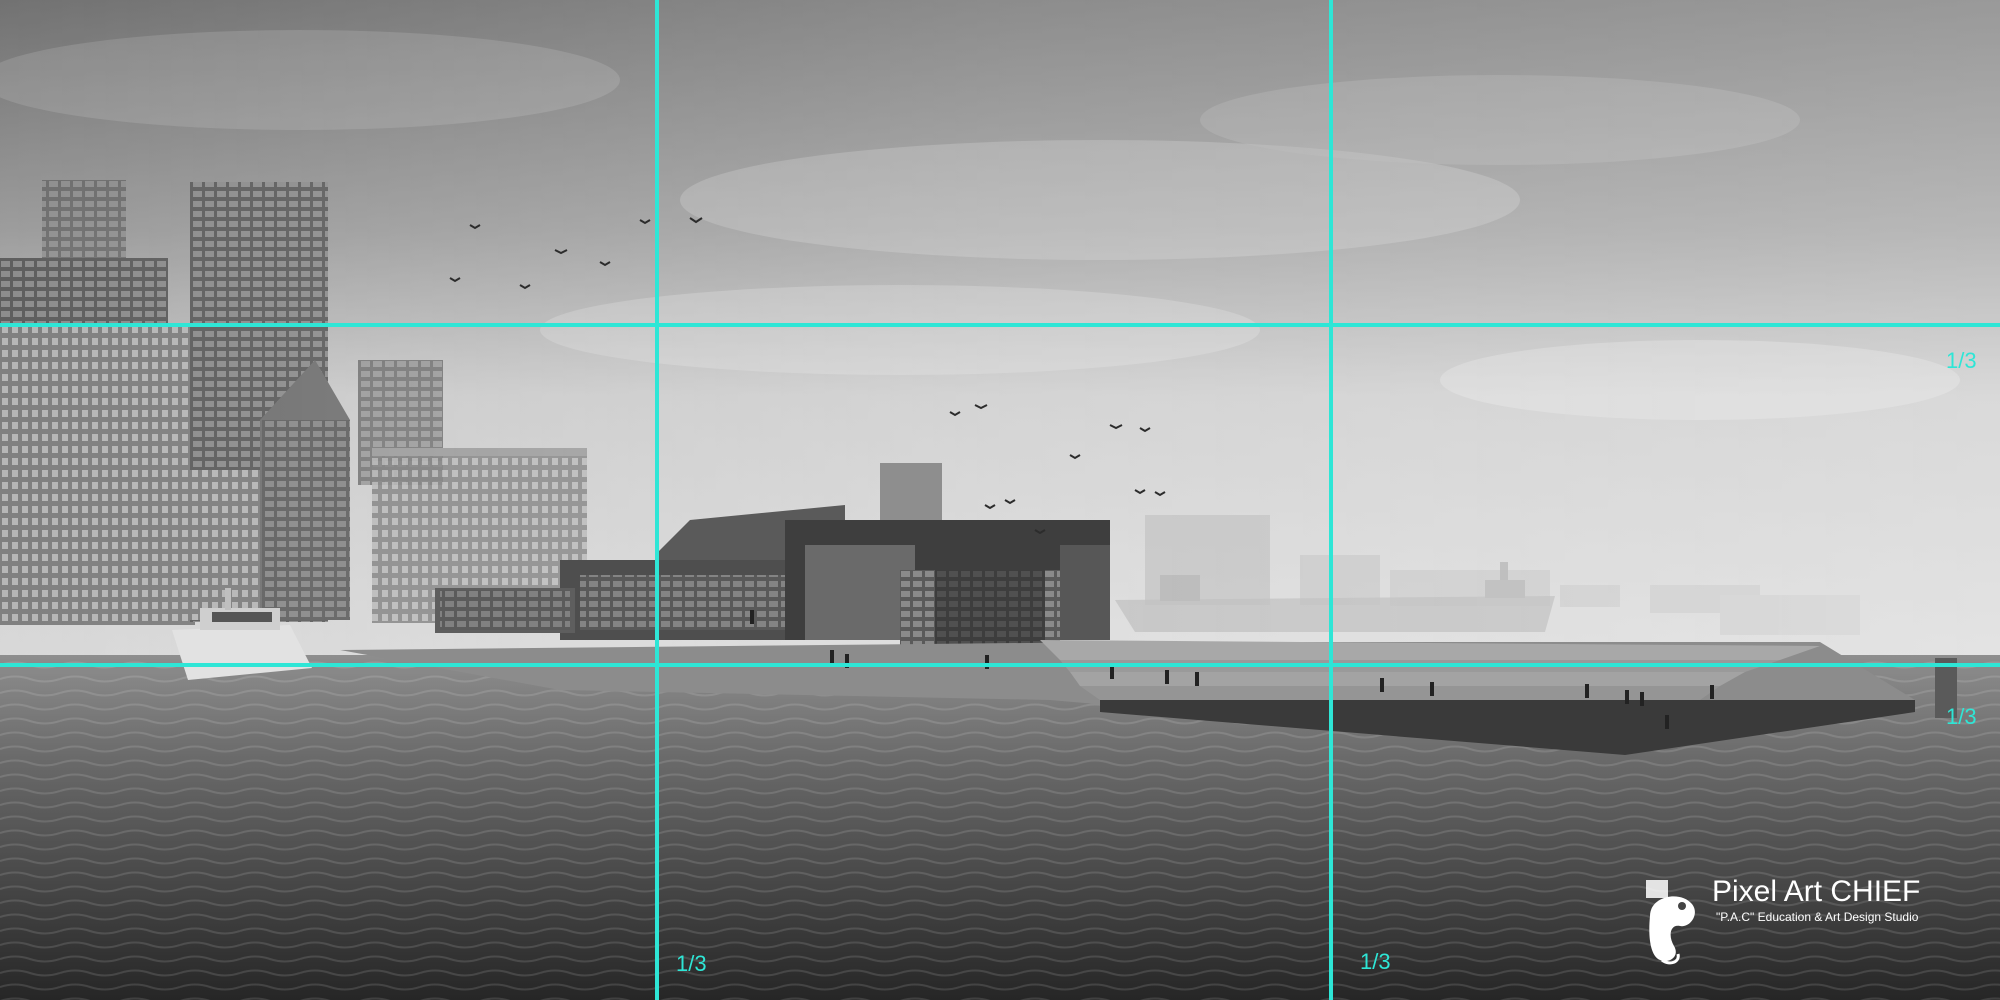 The width and height of the screenshot is (2000, 1000). What do you see at coordinates (1670, 922) in the screenshot?
I see `chameleon-logo-icon` at bounding box center [1670, 922].